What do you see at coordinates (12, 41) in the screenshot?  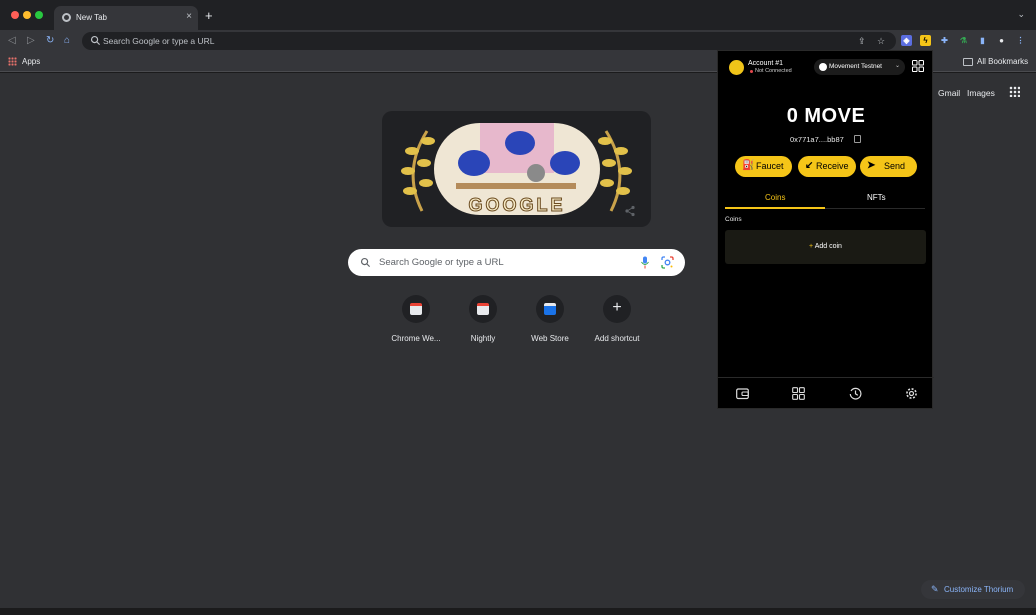 I see `back-button: ◁` at bounding box center [12, 41].